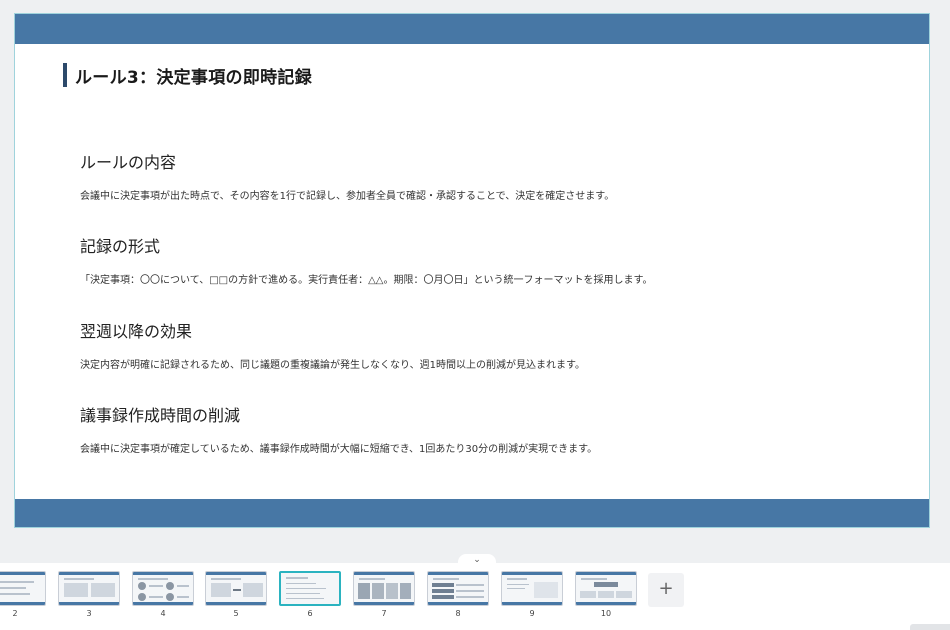 The image size is (950, 630). I want to click on slide-number: 6, so click(310, 613).